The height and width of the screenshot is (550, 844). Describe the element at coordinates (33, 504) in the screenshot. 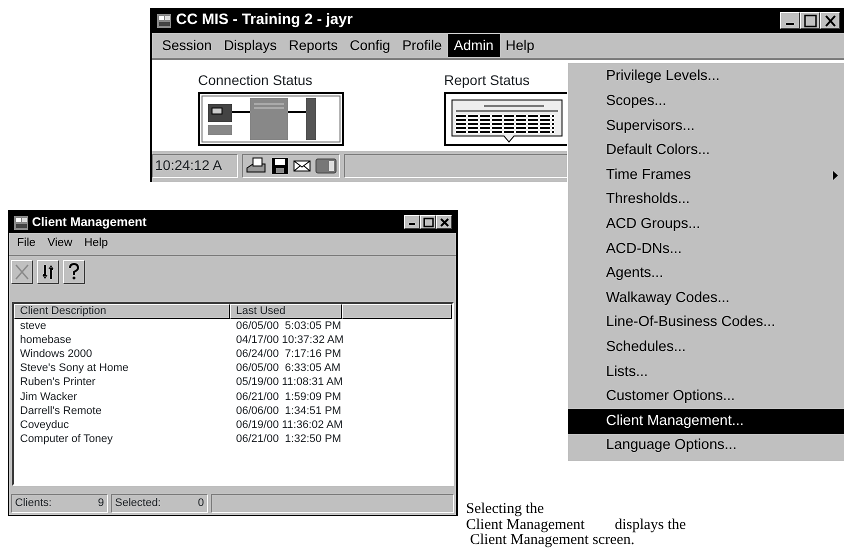

I see `status-label: Clients:` at that location.